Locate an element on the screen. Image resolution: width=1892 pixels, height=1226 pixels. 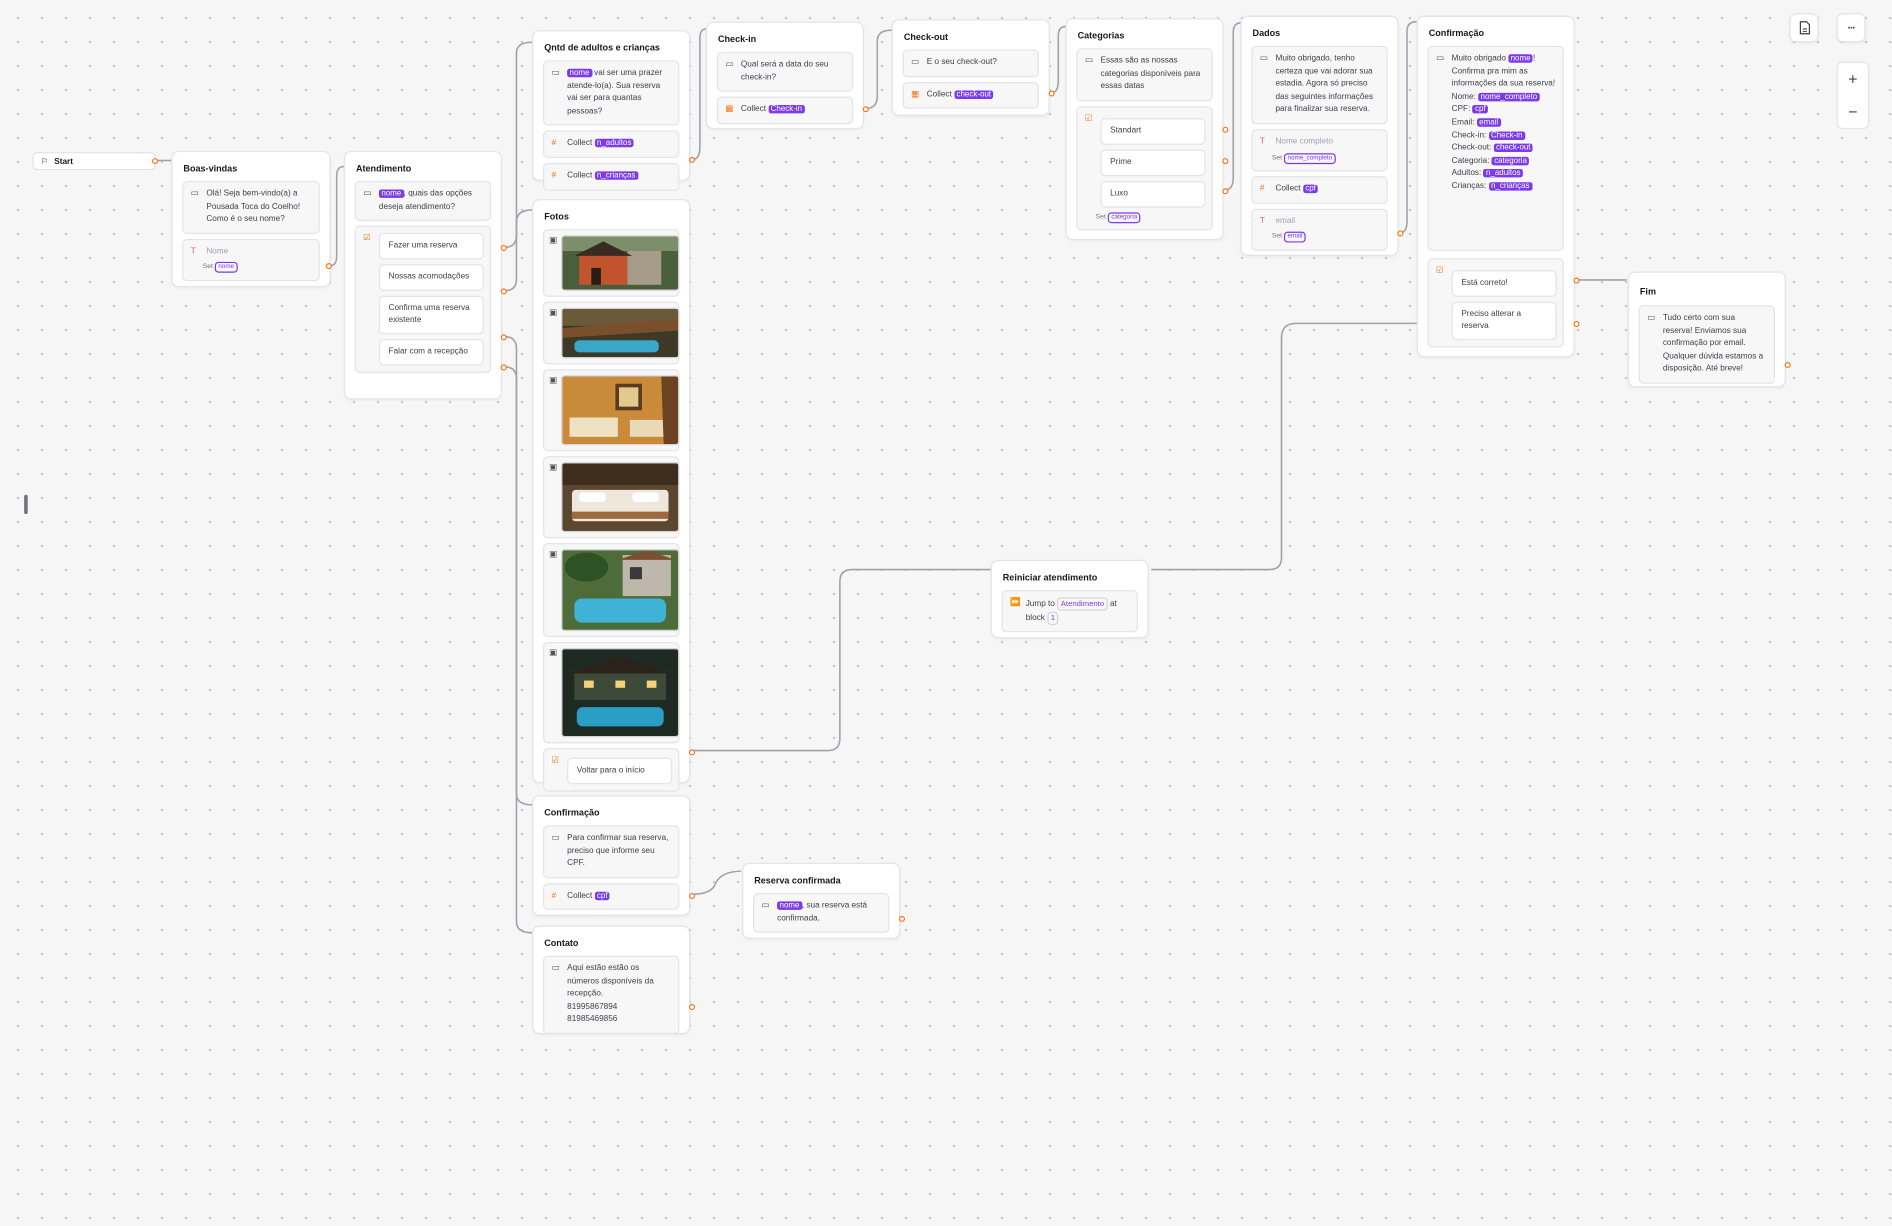
date-input-block: ▦ Collect Check-in is located at coordinates (785, 110).